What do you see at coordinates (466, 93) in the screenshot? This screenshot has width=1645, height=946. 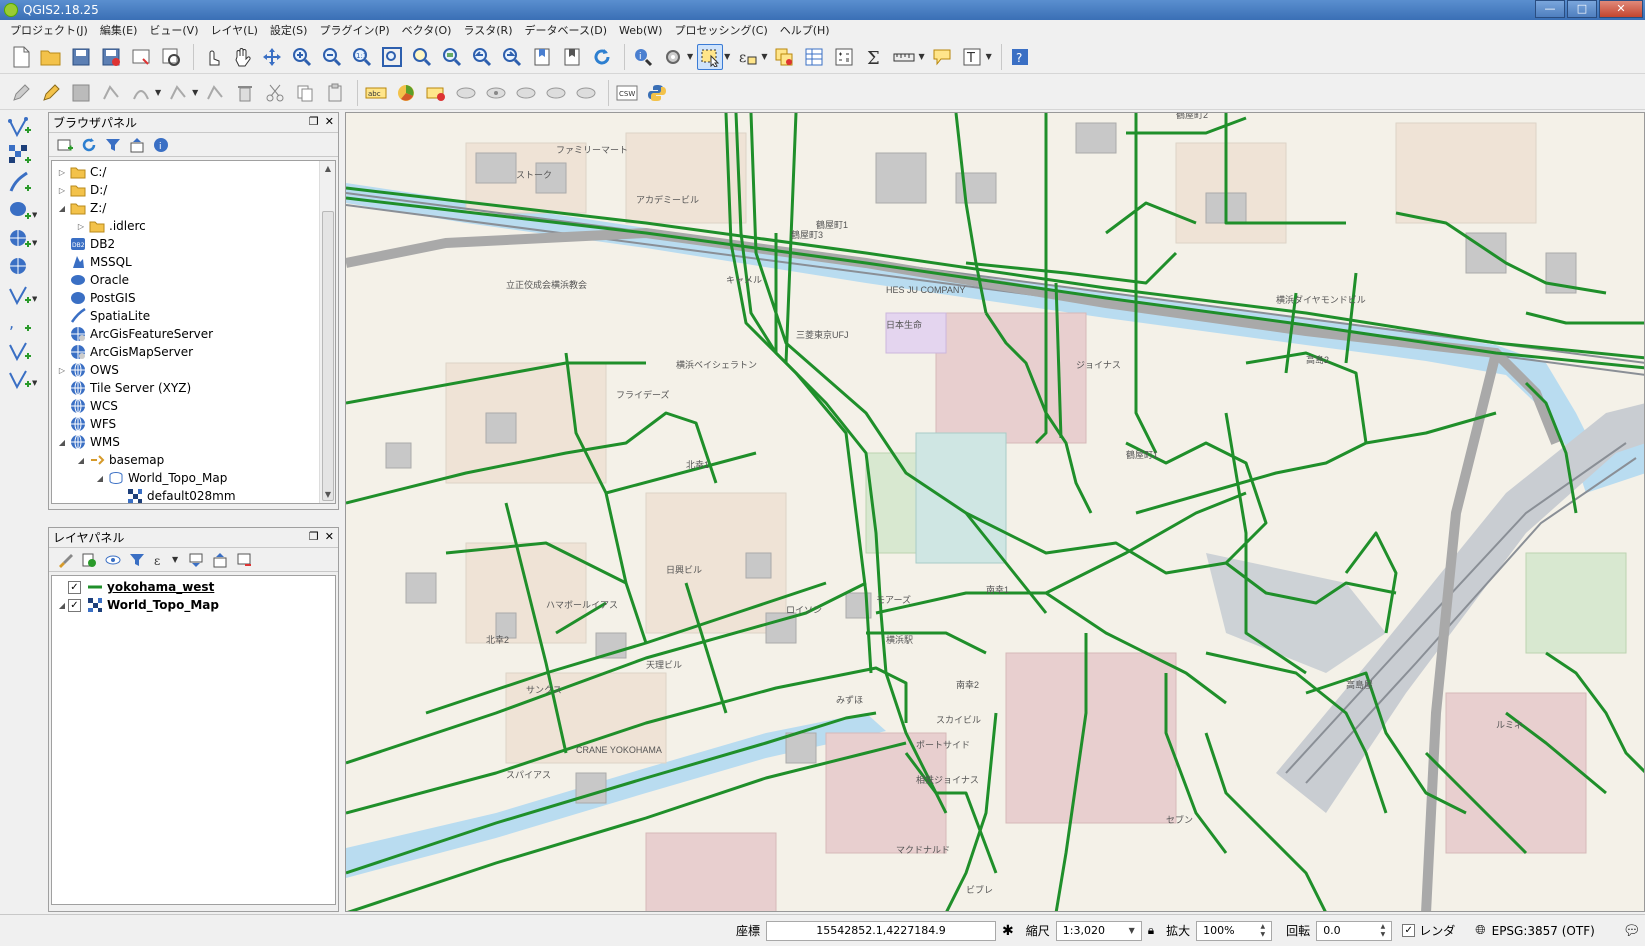 I see `label-highlight-button` at bounding box center [466, 93].